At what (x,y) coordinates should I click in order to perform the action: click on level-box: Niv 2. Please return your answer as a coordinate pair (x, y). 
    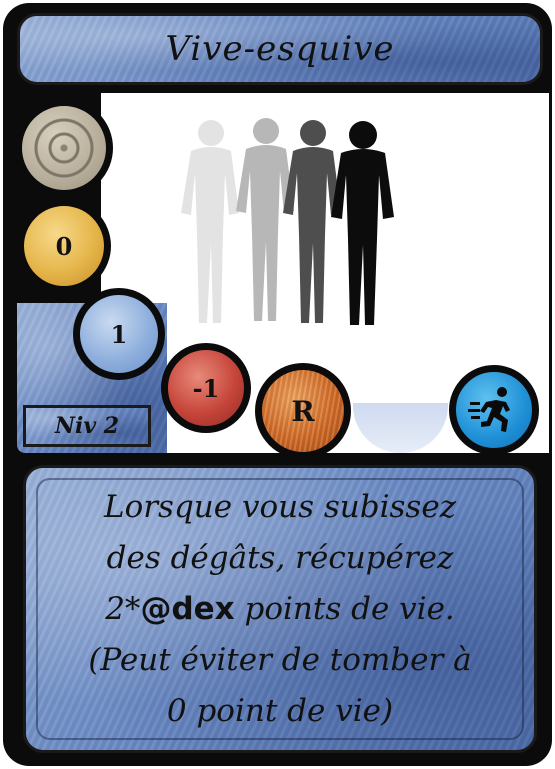
    Looking at the image, I should click on (87, 426).